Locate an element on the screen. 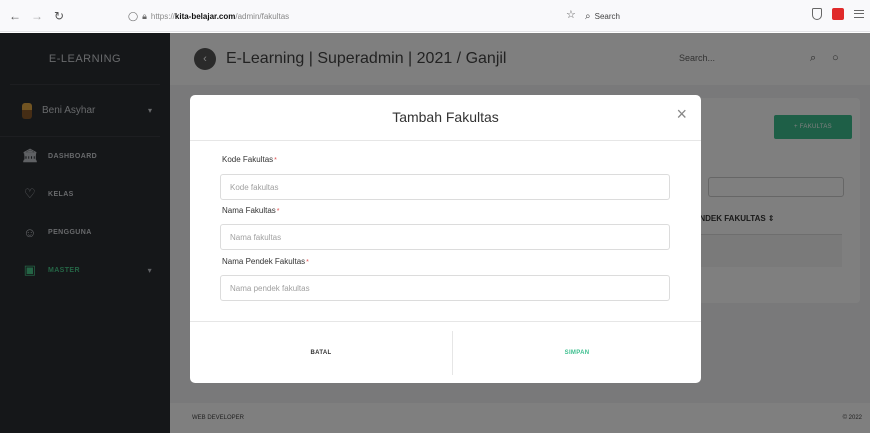 This screenshot has height=433, width=870. lock-icon: 🔒︎ is located at coordinates (144, 15).